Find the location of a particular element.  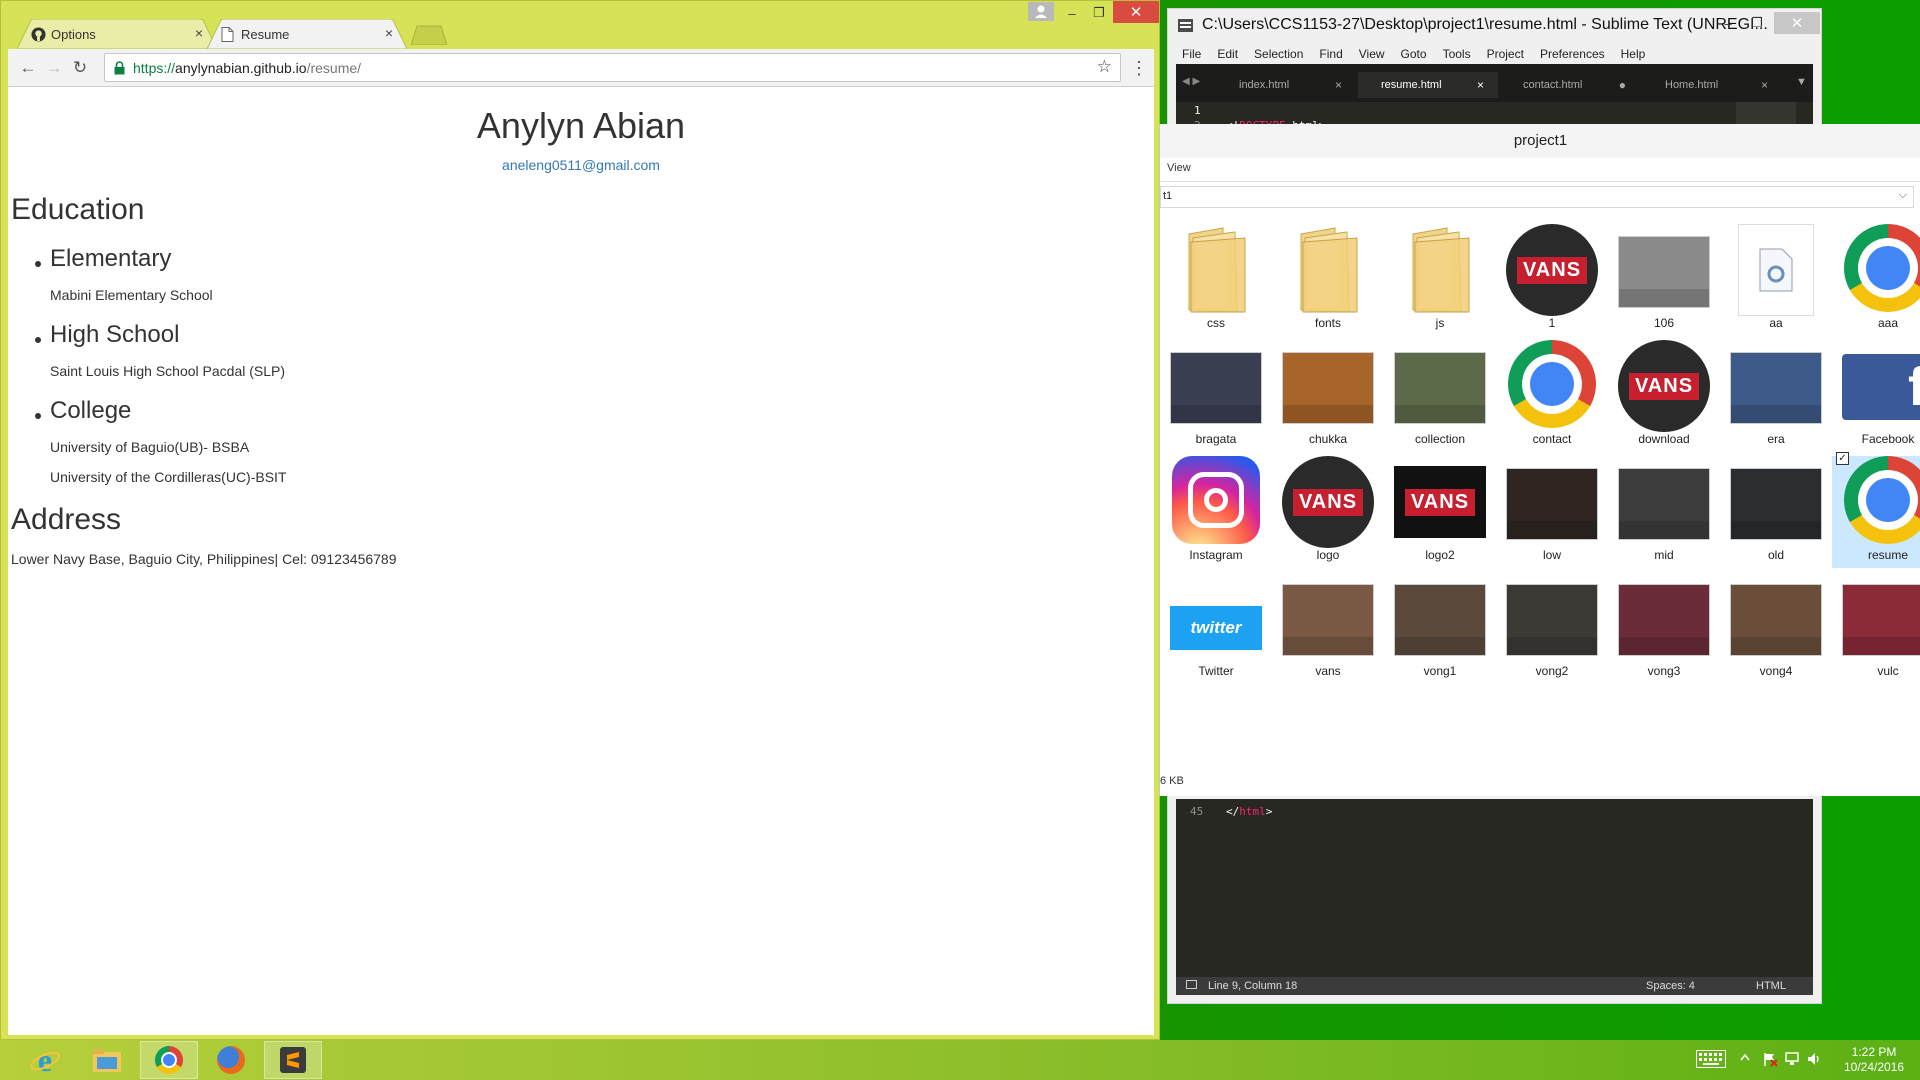

selection-checkbox: ✓ is located at coordinates (1842, 458).